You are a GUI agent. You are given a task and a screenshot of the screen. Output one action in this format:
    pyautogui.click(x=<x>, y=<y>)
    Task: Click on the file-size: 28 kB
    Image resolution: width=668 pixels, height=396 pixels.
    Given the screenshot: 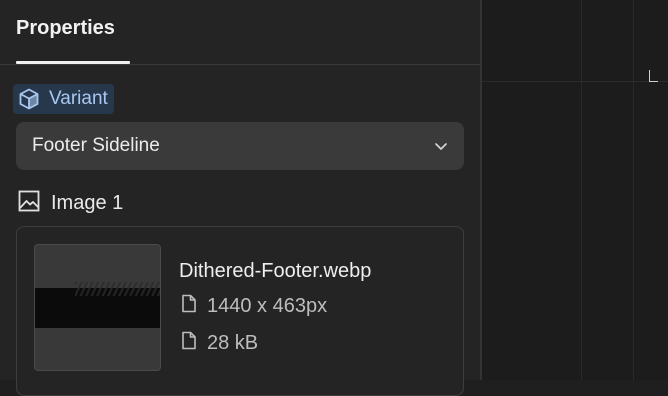 What is the action you would take?
    pyautogui.click(x=233, y=342)
    